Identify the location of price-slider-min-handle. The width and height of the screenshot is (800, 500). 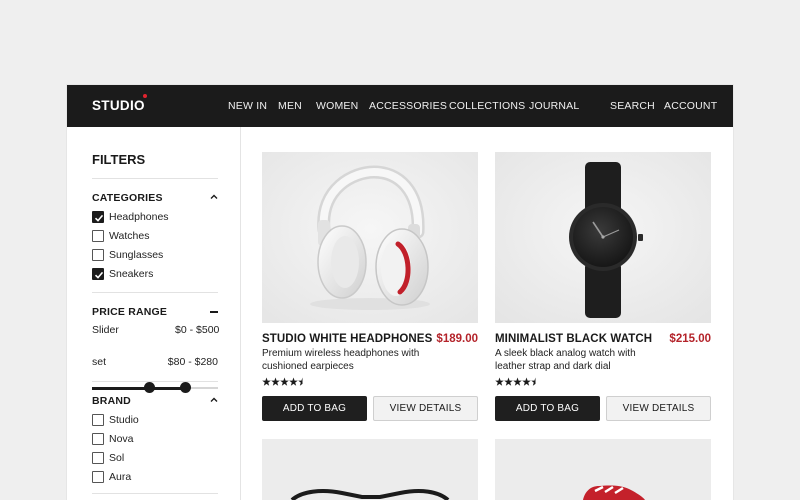
(149, 387).